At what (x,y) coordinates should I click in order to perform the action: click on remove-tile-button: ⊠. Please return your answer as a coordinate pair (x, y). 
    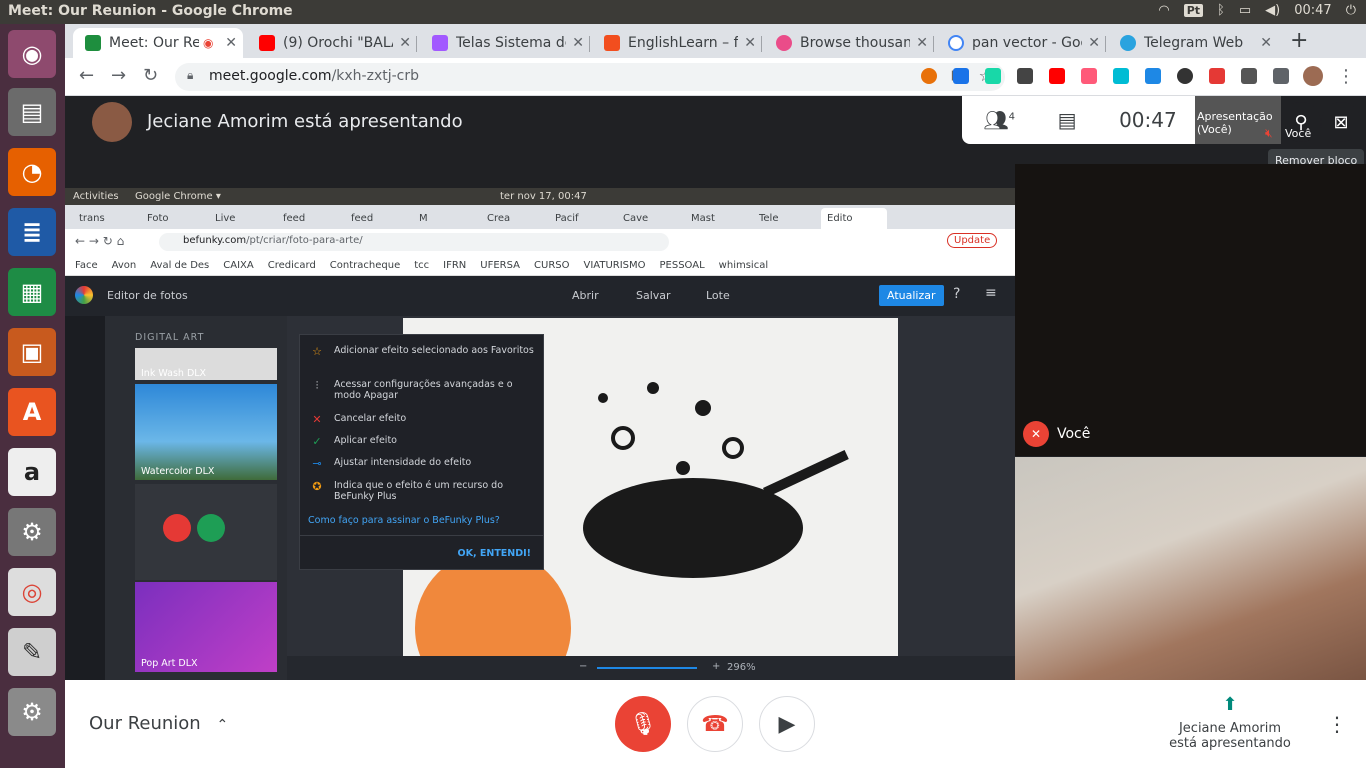
    Looking at the image, I should click on (1341, 122).